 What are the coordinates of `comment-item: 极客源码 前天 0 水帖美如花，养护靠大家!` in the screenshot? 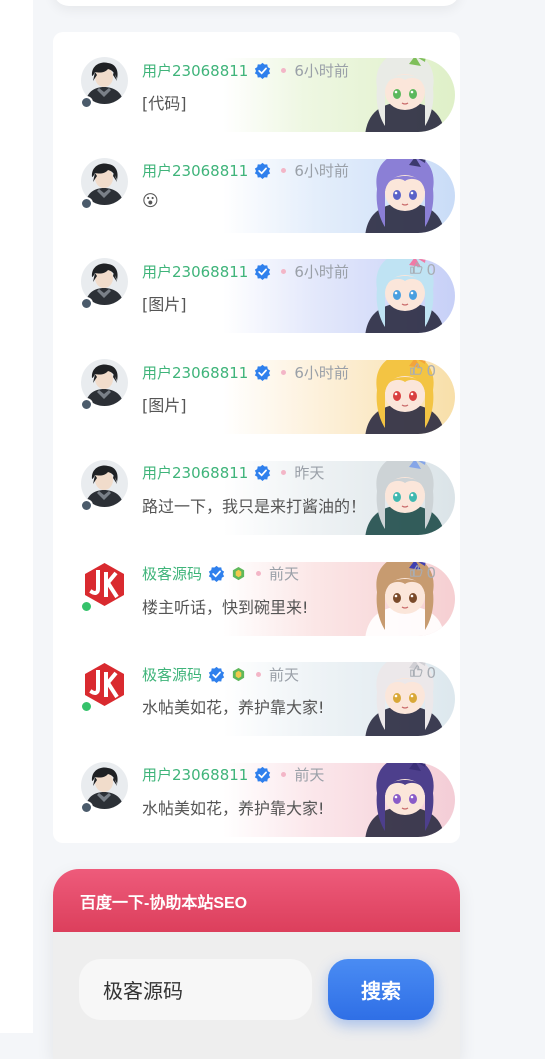 It's located at (256, 686).